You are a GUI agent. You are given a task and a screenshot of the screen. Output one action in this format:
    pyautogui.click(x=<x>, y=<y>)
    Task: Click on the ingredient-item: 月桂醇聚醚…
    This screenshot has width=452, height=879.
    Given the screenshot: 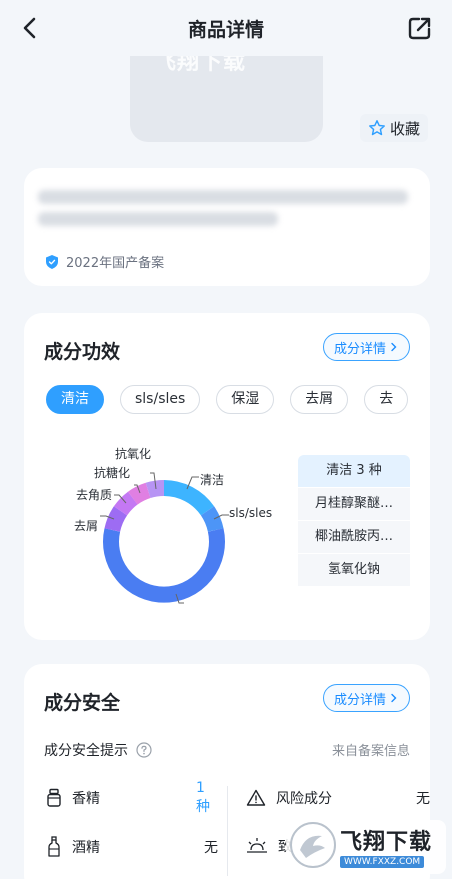 What is the action you would take?
    pyautogui.click(x=354, y=504)
    